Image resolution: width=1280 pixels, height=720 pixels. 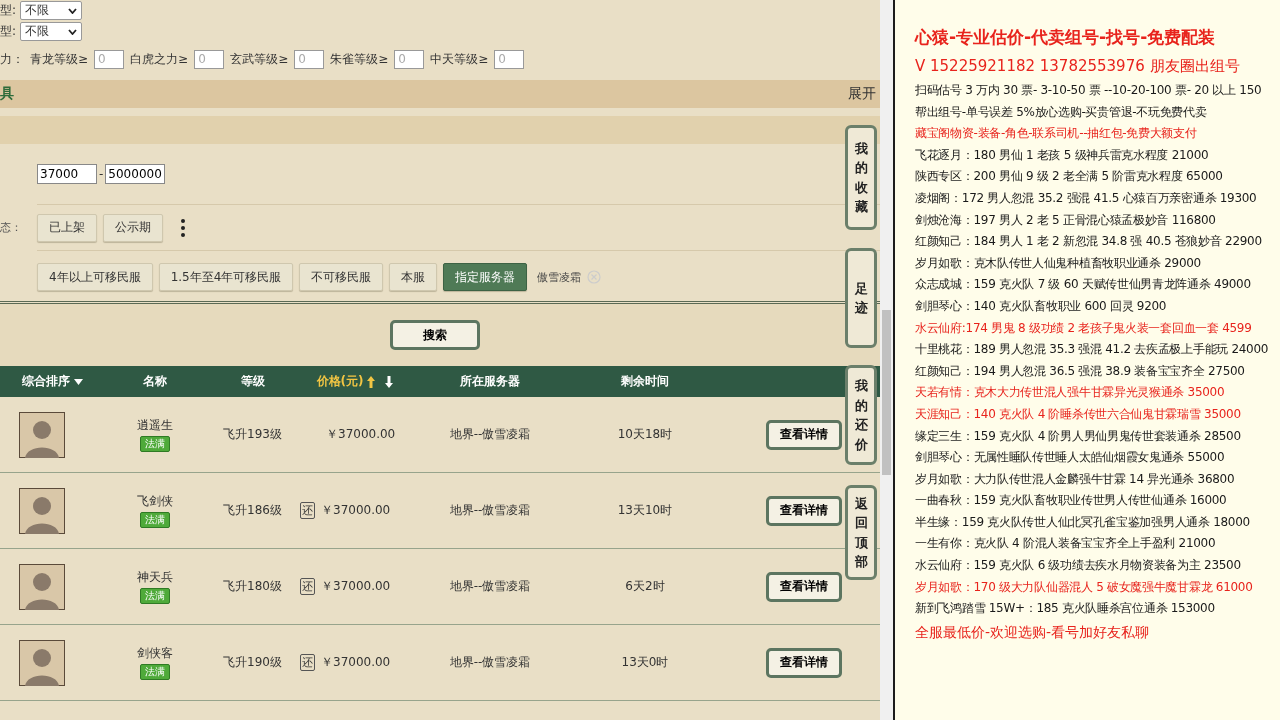 What do you see at coordinates (645, 381) in the screenshot?
I see `column-header: 剩余时间` at bounding box center [645, 381].